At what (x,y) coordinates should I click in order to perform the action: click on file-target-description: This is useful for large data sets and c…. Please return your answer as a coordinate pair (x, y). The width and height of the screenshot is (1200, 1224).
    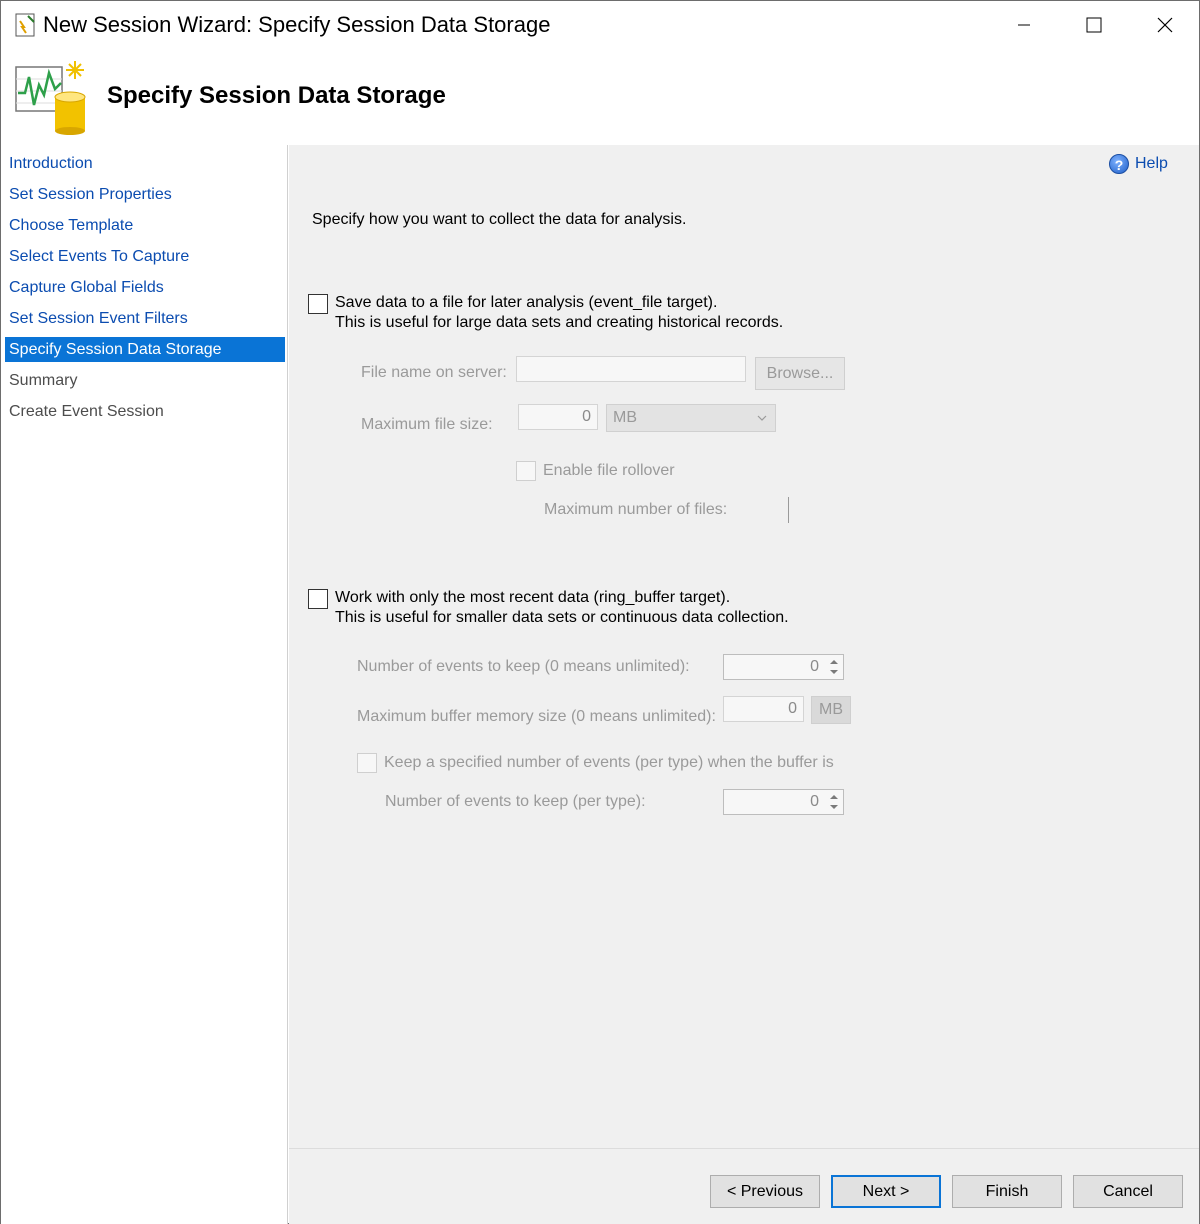
    Looking at the image, I should click on (559, 322).